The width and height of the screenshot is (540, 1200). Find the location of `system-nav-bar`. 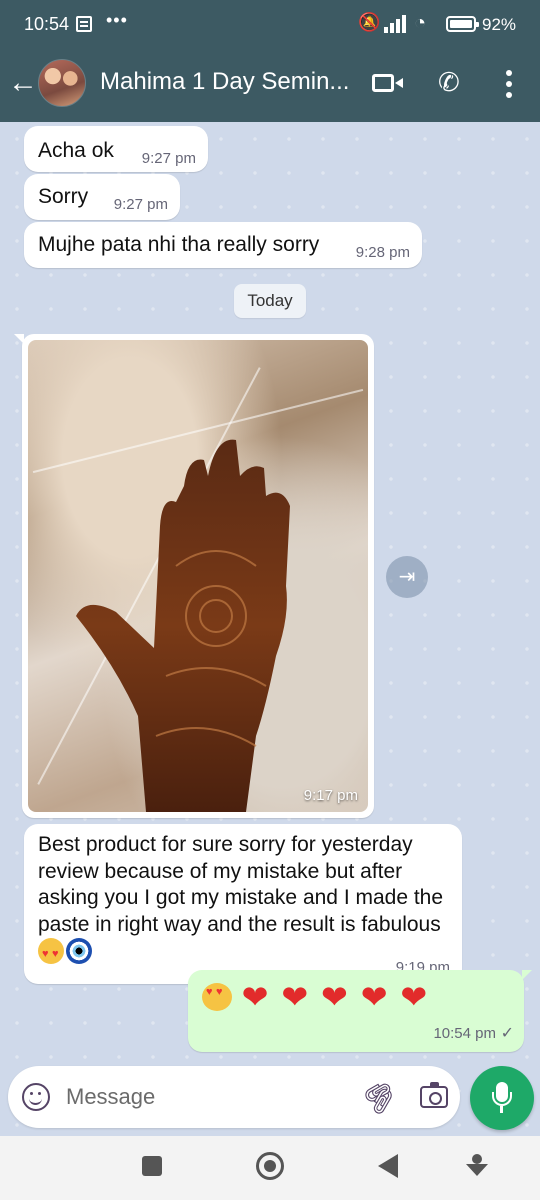

system-nav-bar is located at coordinates (270, 1168).